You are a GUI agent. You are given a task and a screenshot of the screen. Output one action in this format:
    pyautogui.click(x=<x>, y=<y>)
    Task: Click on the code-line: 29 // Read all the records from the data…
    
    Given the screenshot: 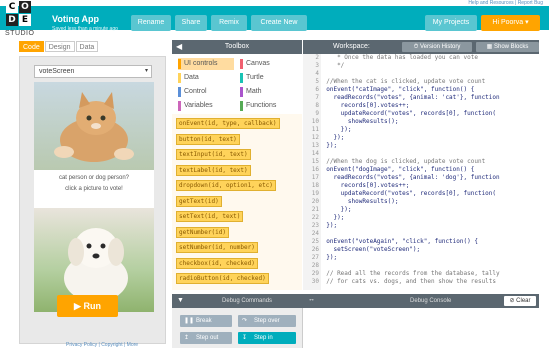 What is the action you would take?
    pyautogui.click(x=421, y=274)
    